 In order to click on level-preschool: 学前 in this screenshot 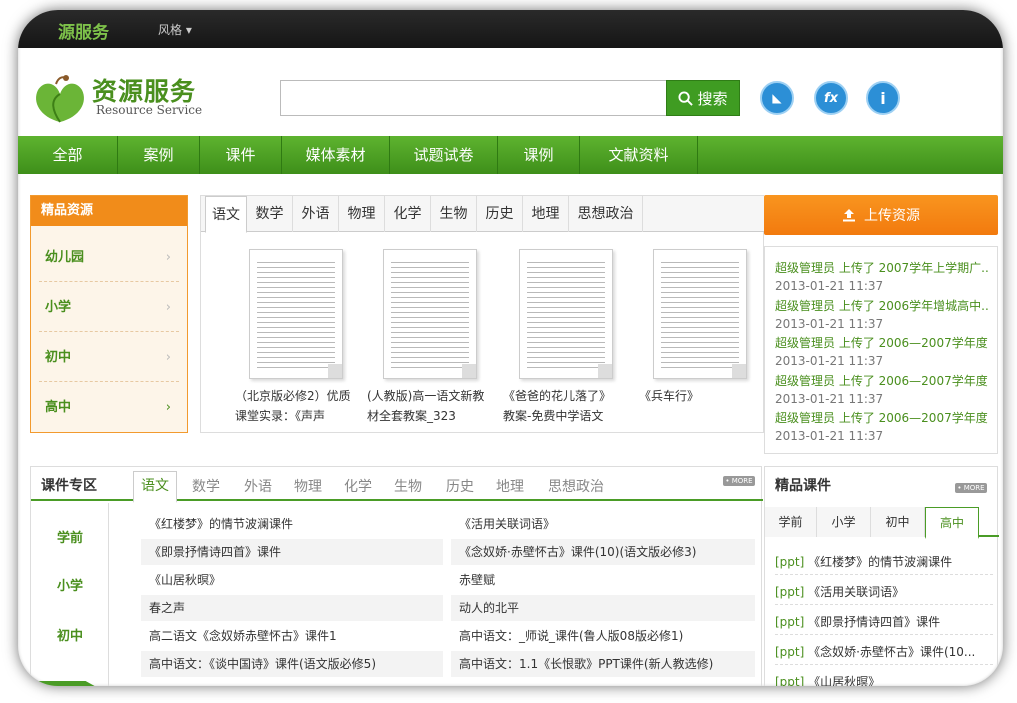, I will do `click(70, 536)`.